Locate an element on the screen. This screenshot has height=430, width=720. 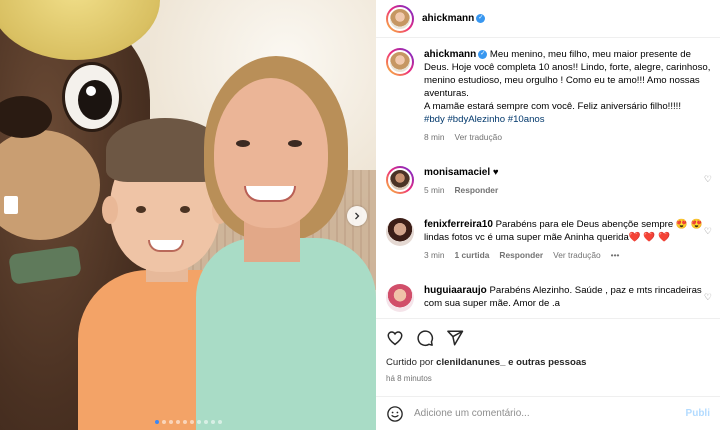
likes-others-link: e outras pessoas is located at coordinates (547, 362).